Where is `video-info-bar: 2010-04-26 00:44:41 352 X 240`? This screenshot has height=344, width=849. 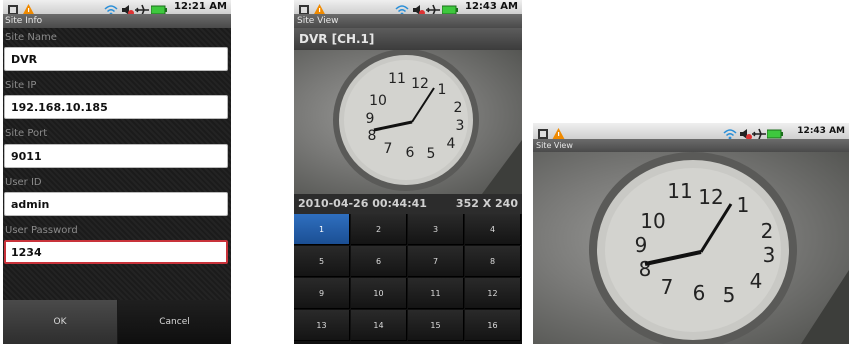 video-info-bar: 2010-04-26 00:44:41 352 X 240 is located at coordinates (408, 204).